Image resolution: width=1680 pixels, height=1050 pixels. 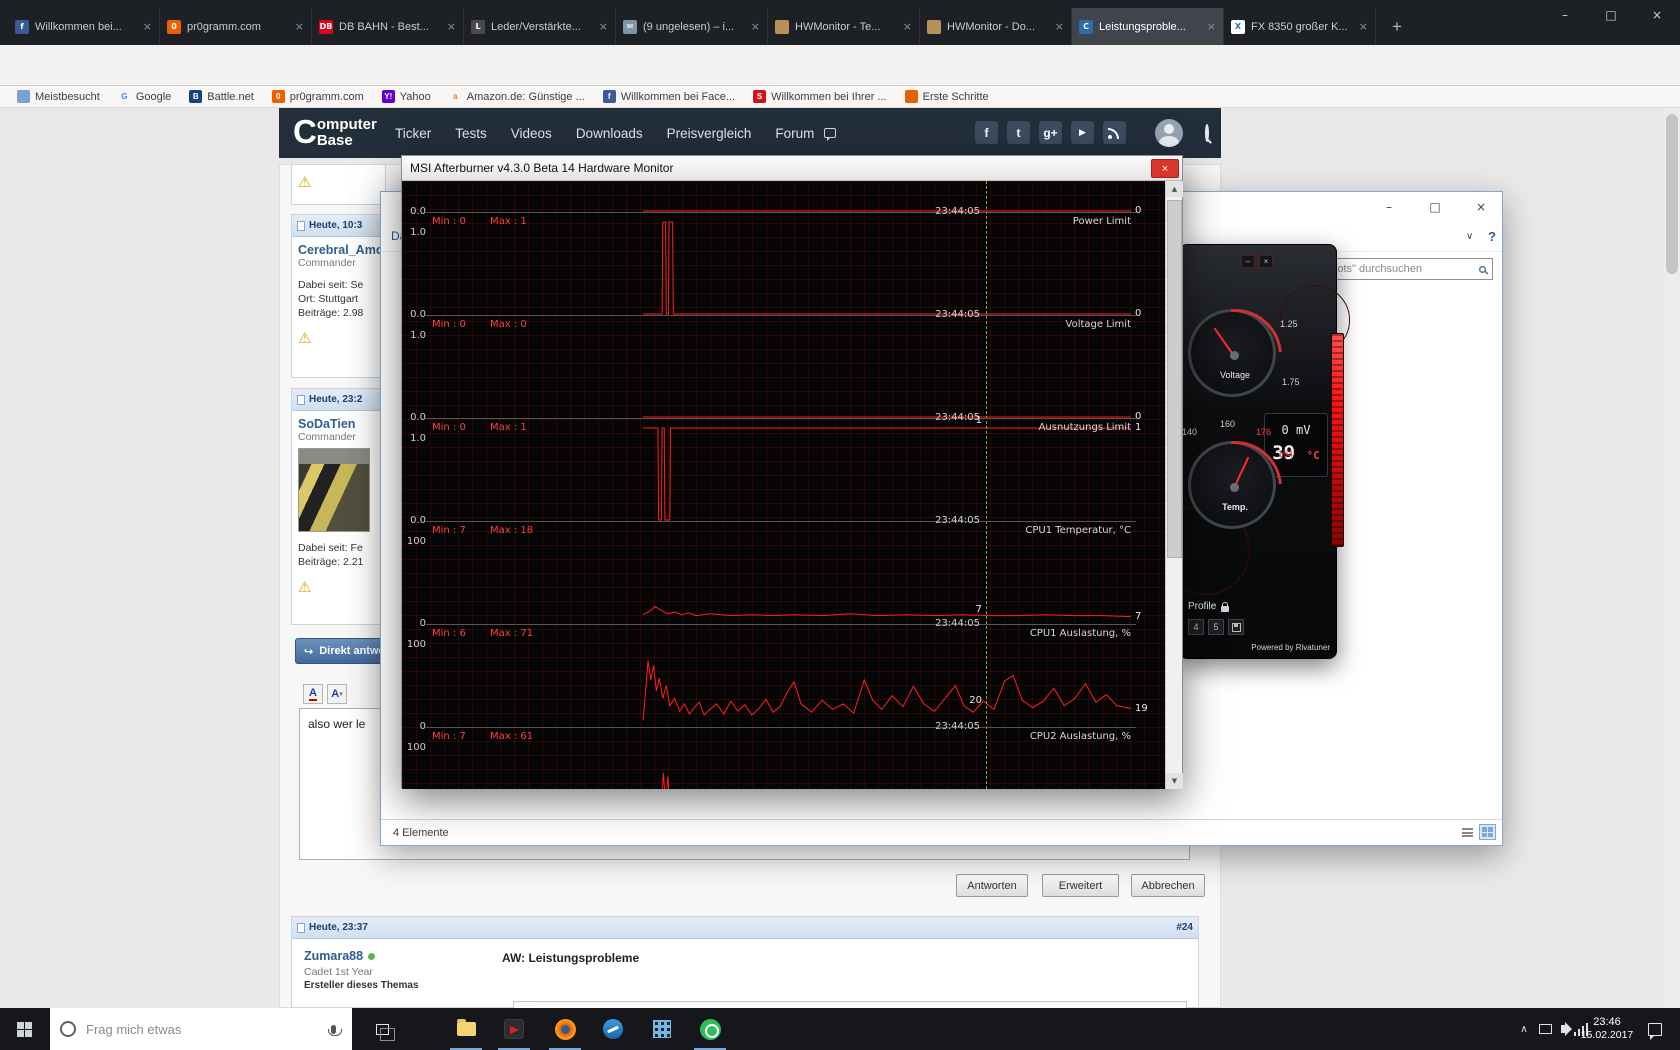 What do you see at coordinates (334, 1030) in the screenshot?
I see `microphone-icon` at bounding box center [334, 1030].